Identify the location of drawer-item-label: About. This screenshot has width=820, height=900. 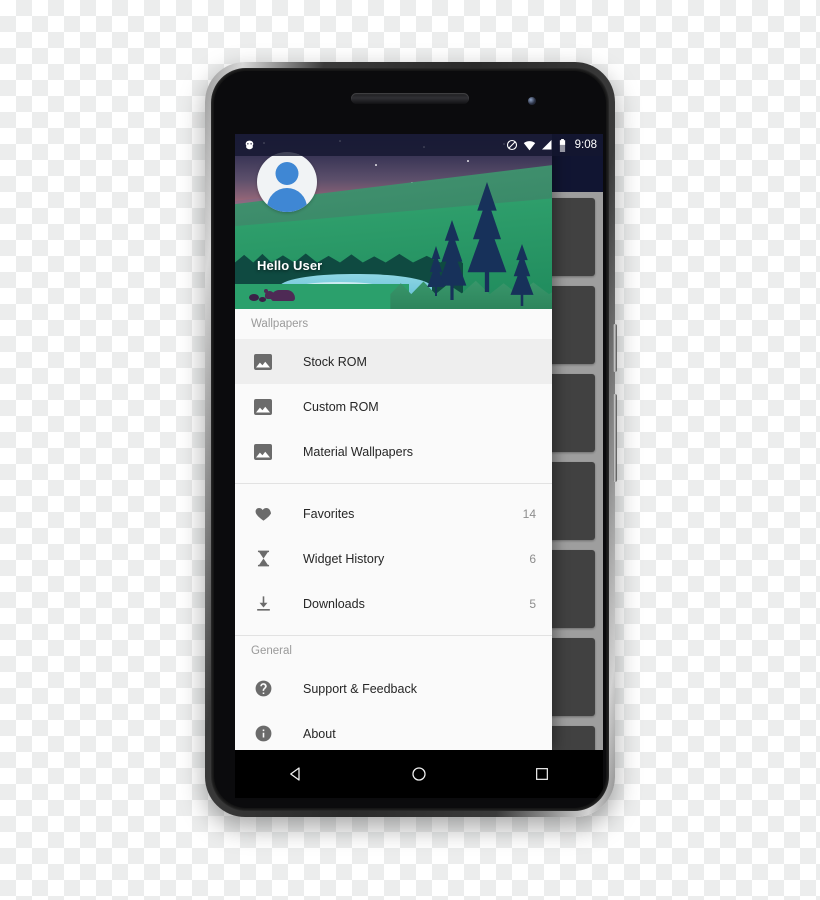
(319, 733).